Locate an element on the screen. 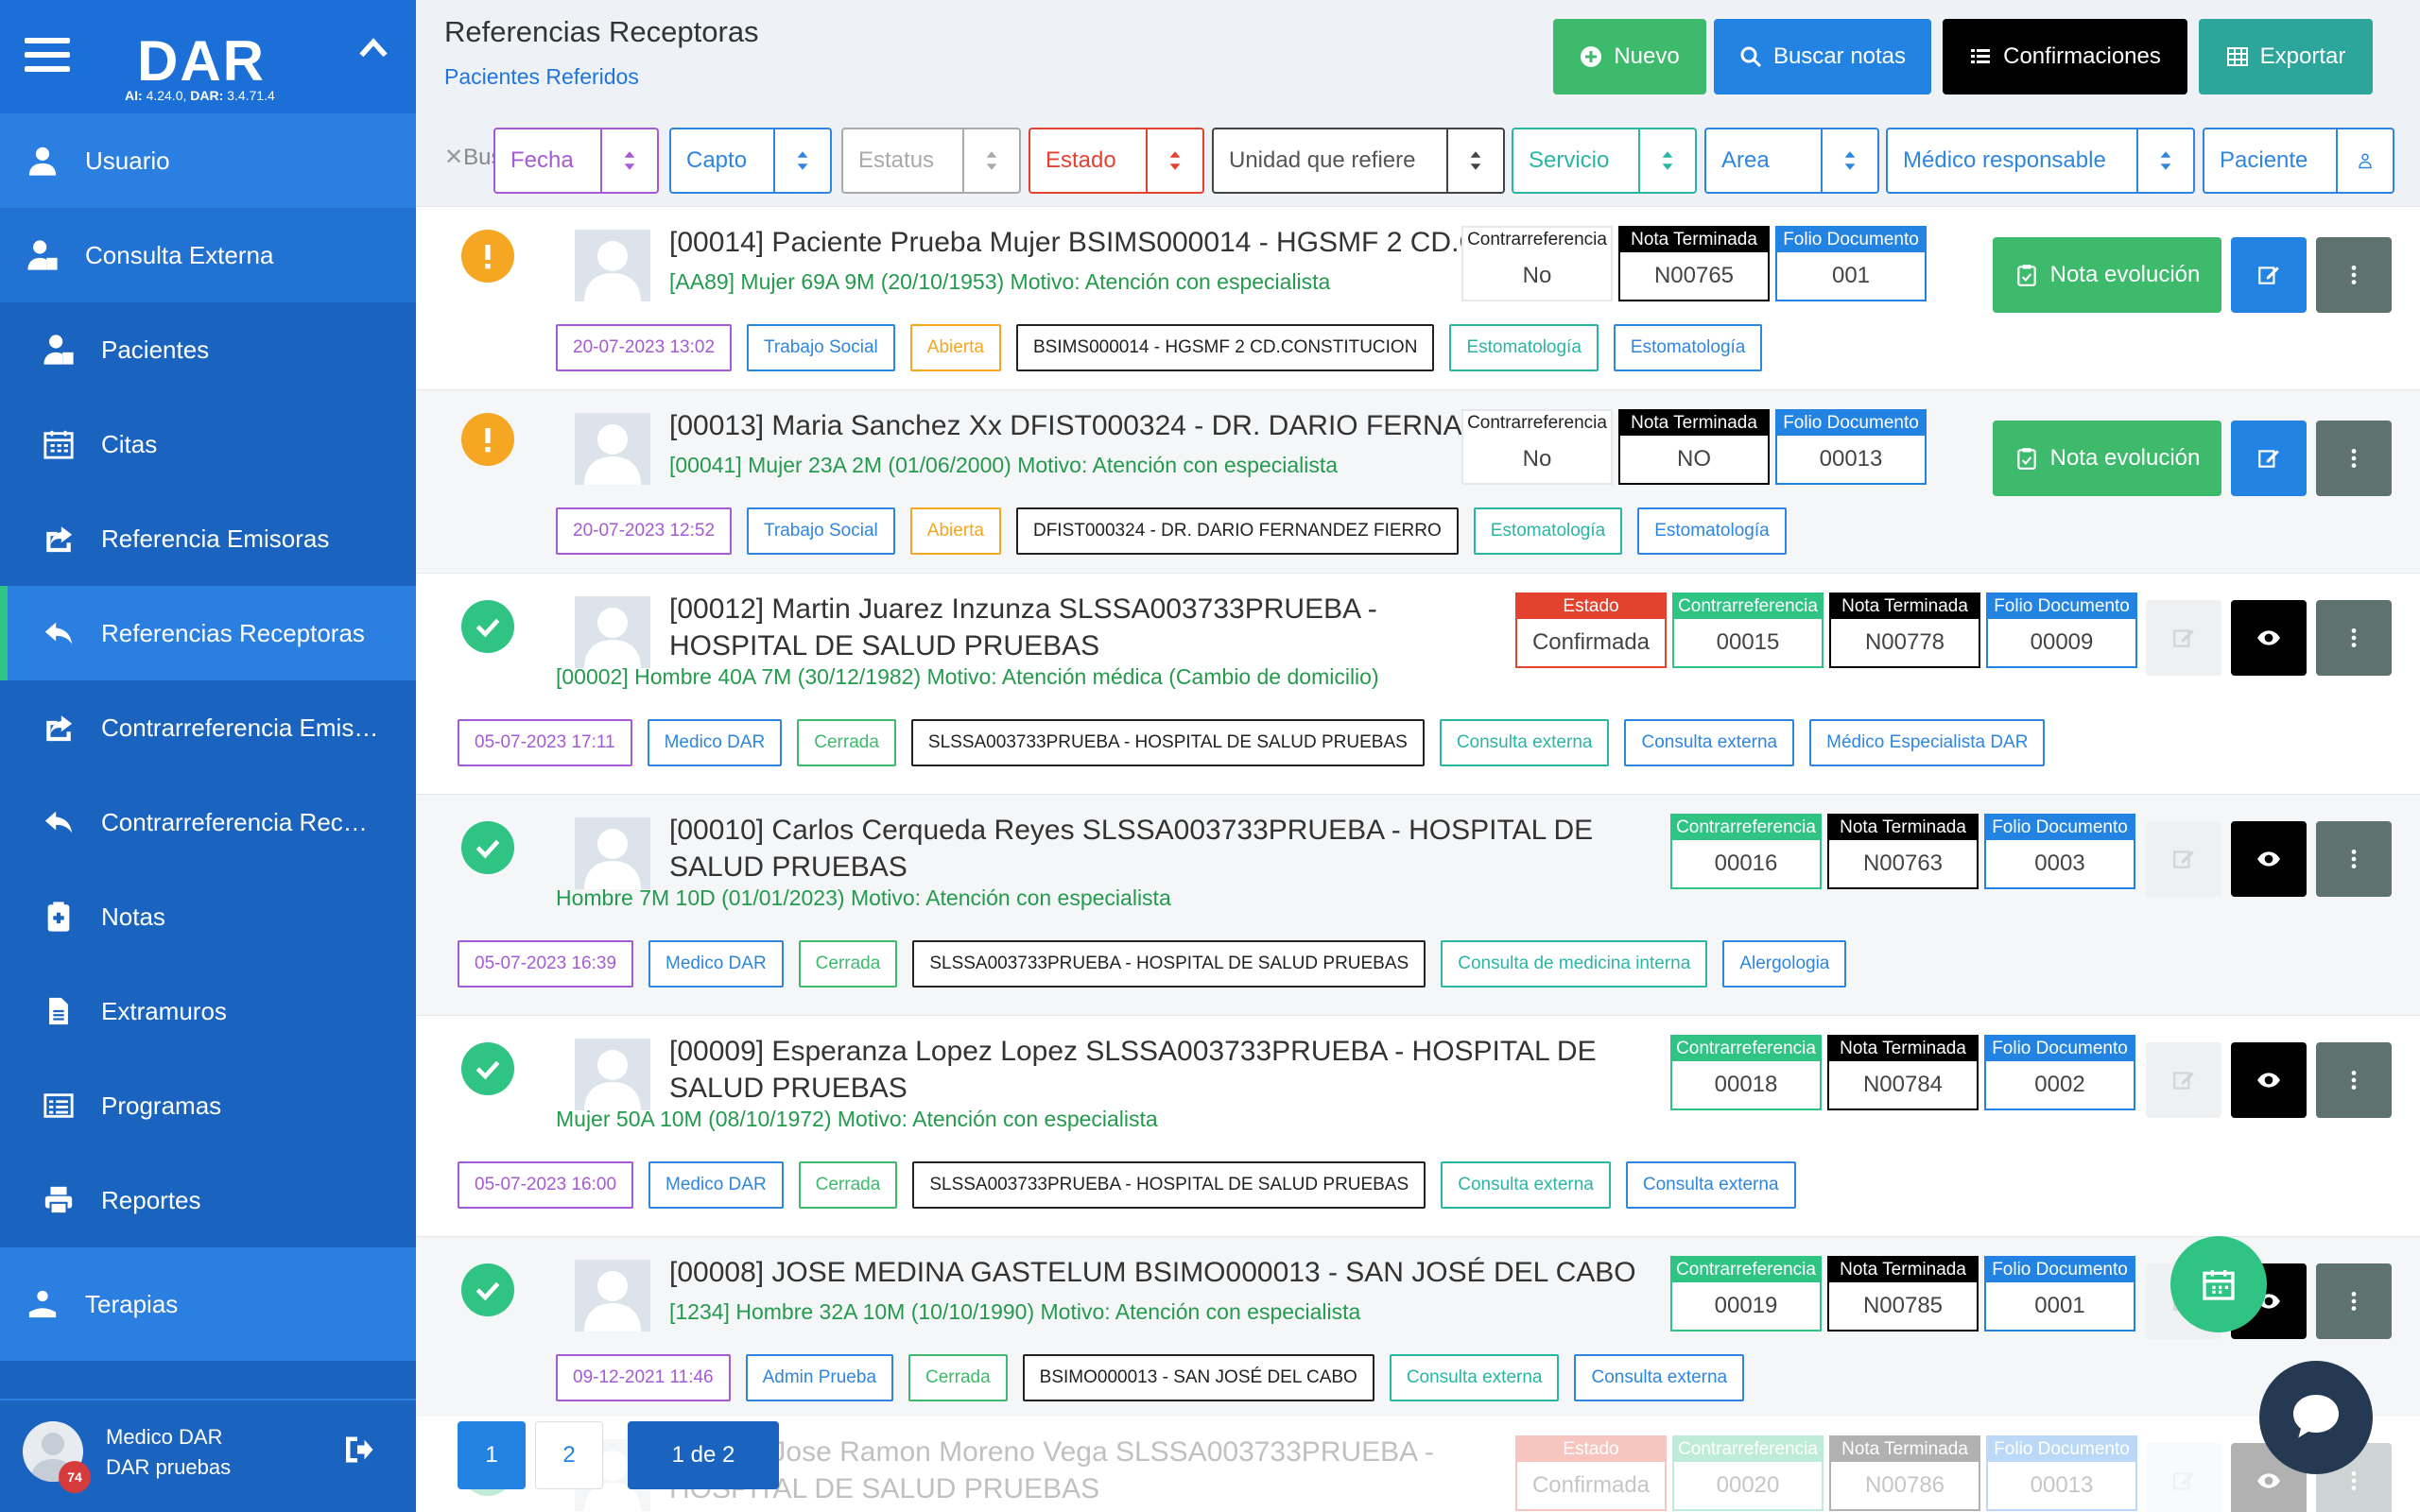 This screenshot has height=1512, width=2420. tag: 05-07-2023 16:00 is located at coordinates (546, 1185).